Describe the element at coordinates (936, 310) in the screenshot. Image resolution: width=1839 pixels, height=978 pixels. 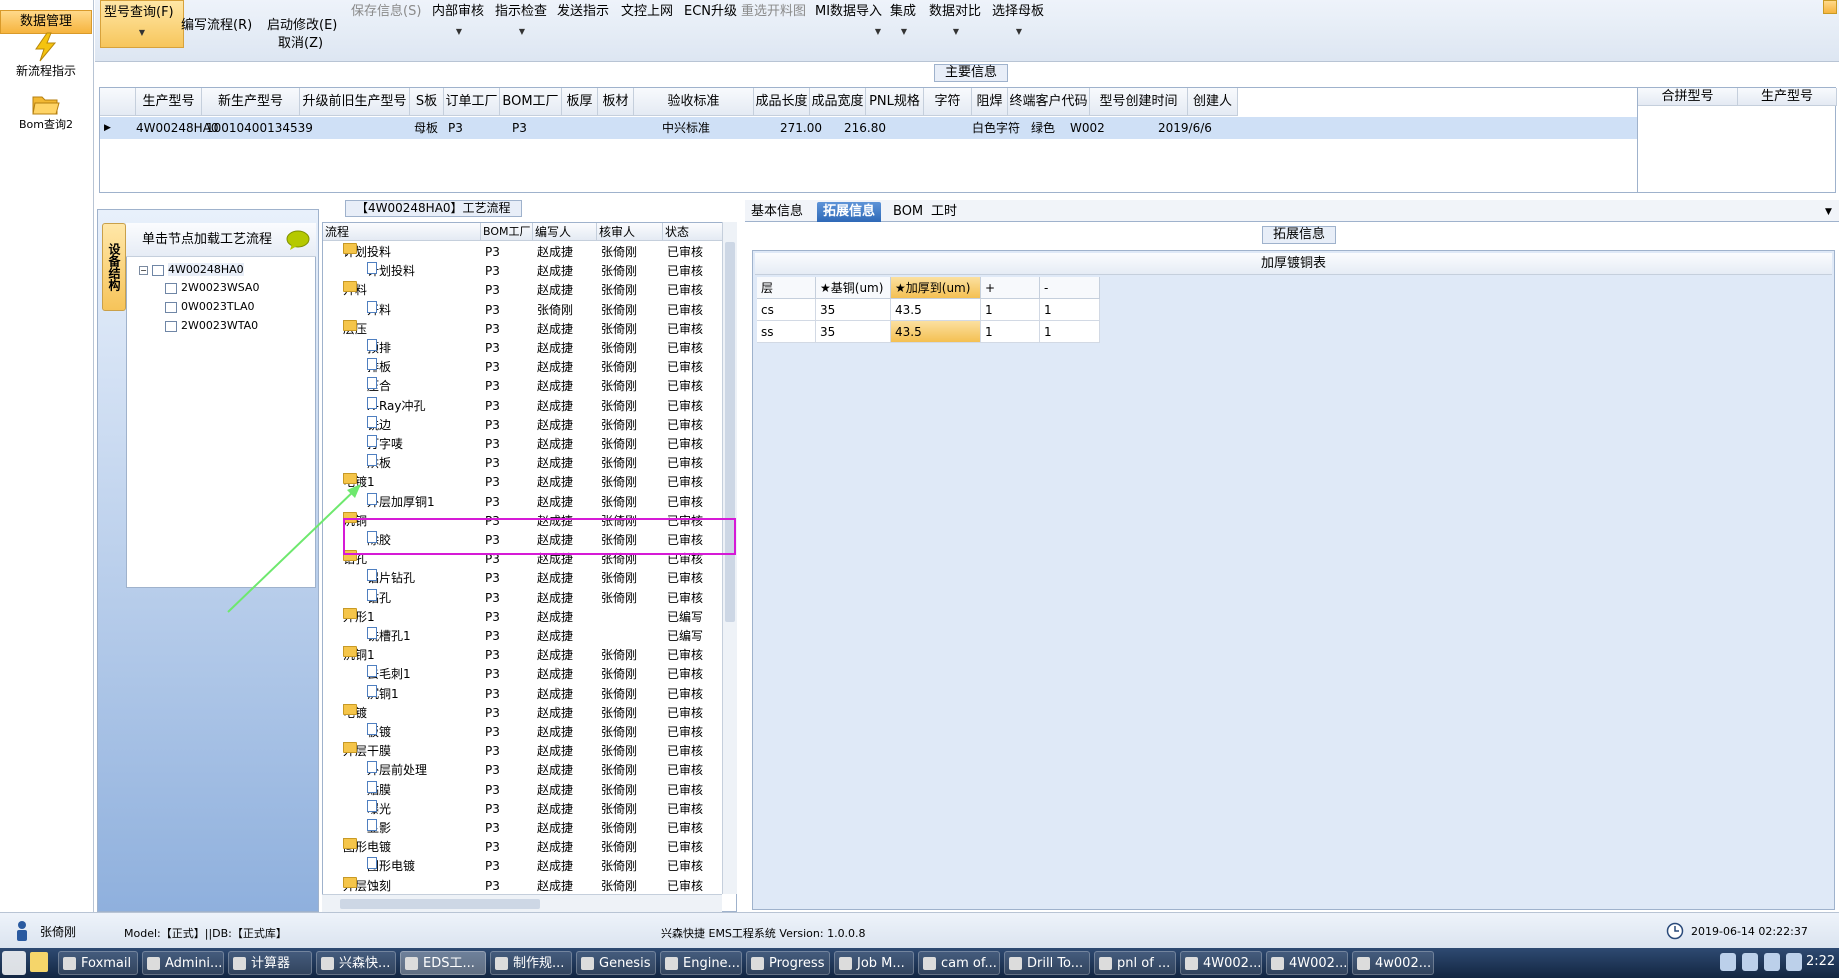
I see `cell-thicken-to: 43.5` at that location.